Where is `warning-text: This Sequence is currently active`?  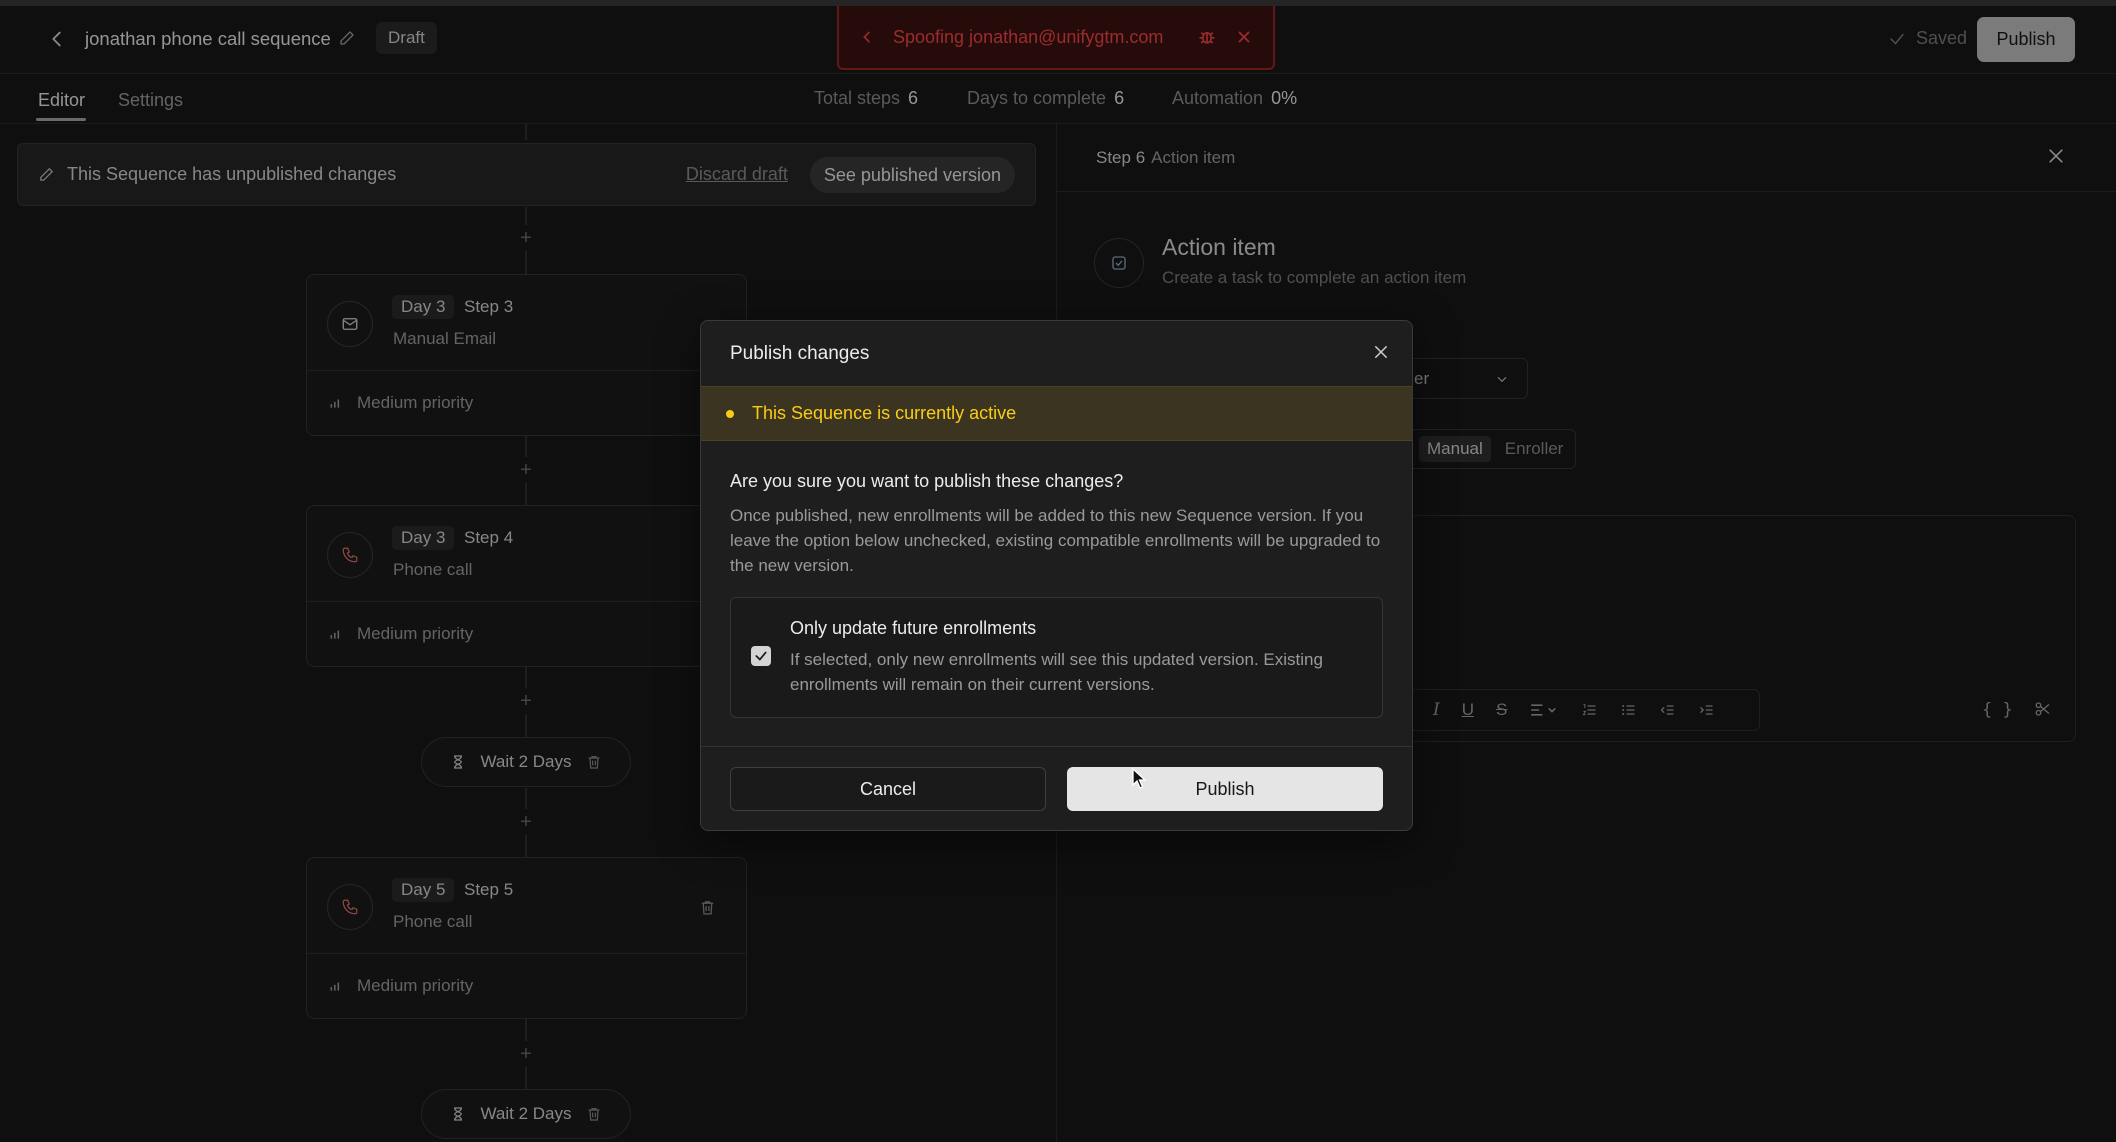 warning-text: This Sequence is currently active is located at coordinates (884, 413).